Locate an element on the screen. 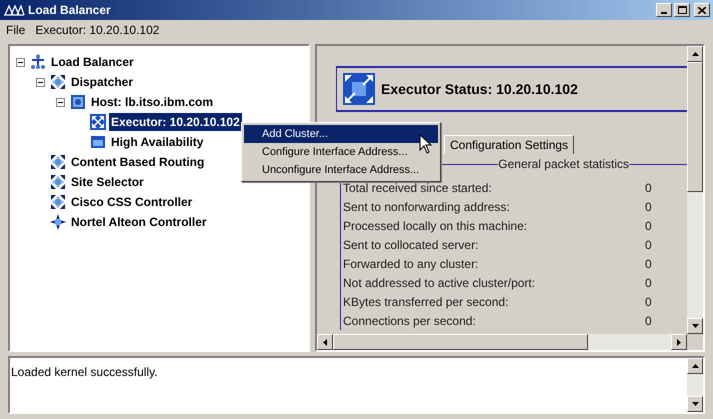  close-icon is located at coordinates (702, 10).